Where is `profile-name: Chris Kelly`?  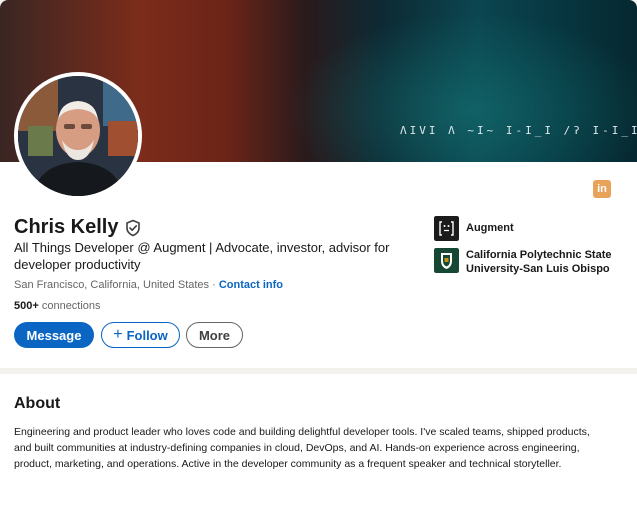
profile-name: Chris Kelly is located at coordinates (66, 227).